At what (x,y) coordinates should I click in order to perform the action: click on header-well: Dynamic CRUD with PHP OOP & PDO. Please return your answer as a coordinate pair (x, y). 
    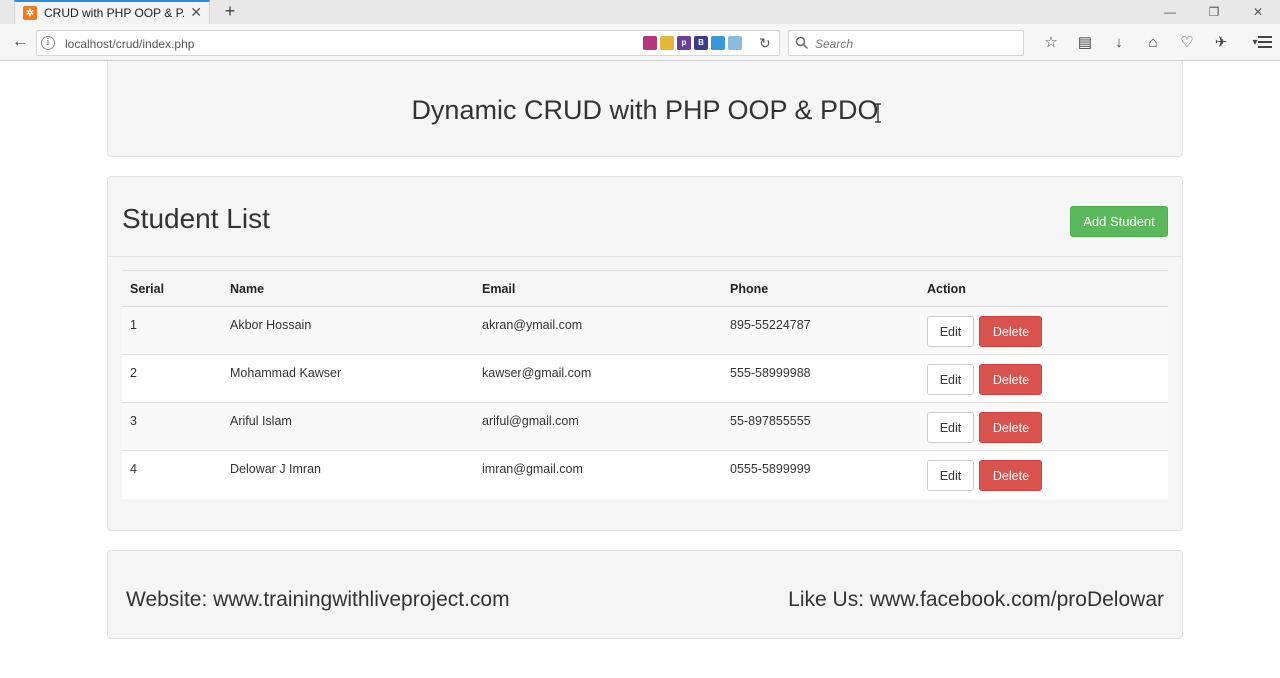
    Looking at the image, I should click on (645, 109).